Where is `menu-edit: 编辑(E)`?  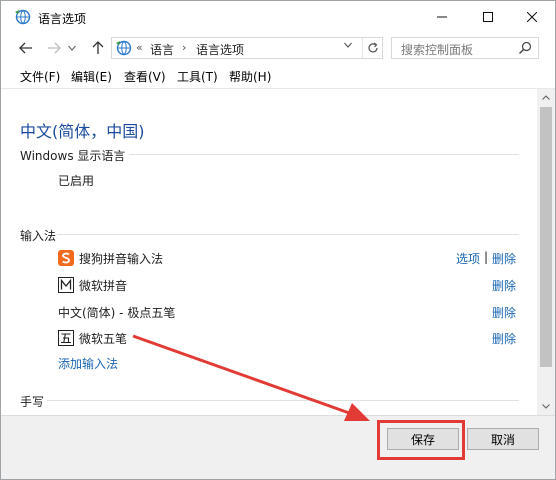
menu-edit: 编辑(E) is located at coordinates (91, 76).